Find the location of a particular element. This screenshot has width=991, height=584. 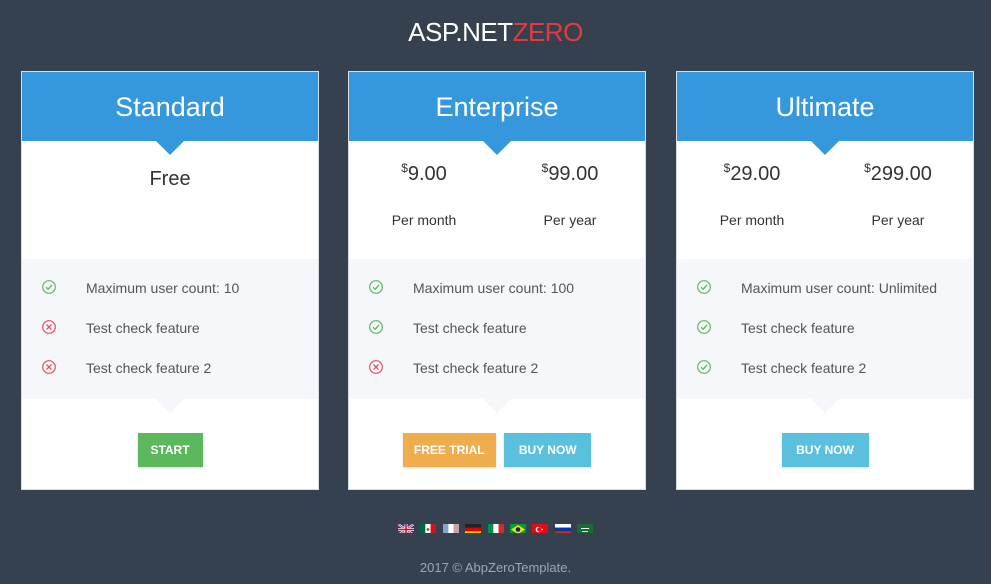

german-flag-icon is located at coordinates (473, 527).